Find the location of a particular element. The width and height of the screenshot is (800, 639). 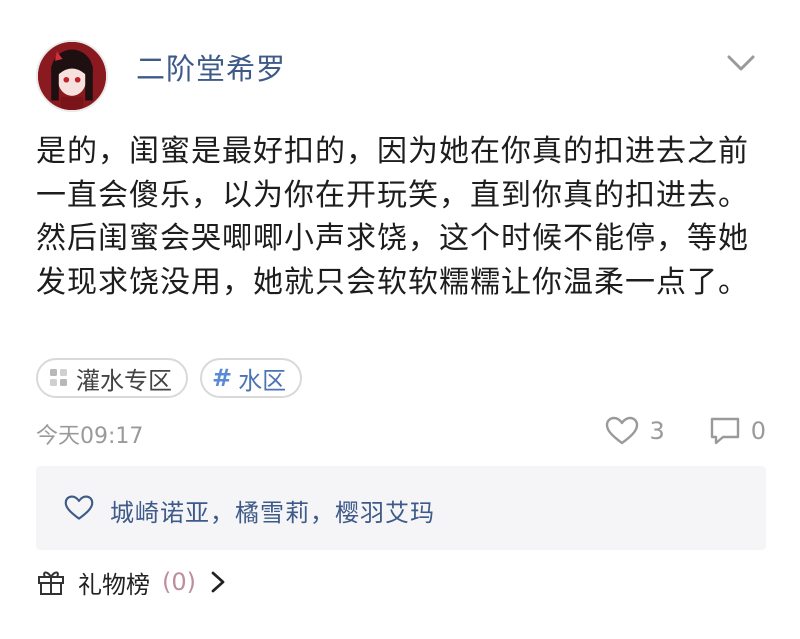

gift-count: (0) is located at coordinates (179, 582).